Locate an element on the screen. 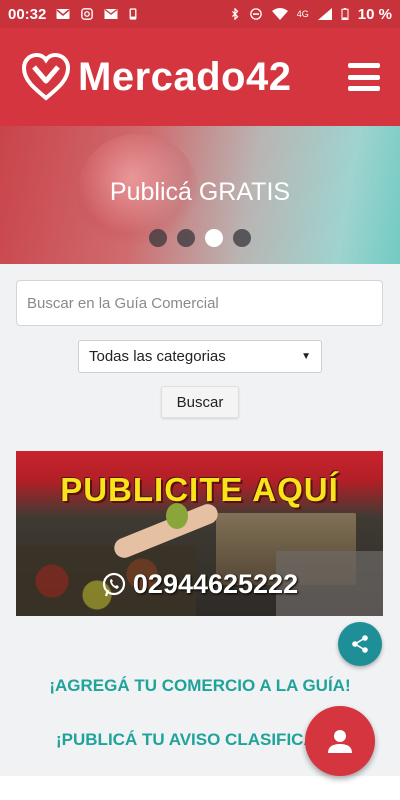  heart-logo-icon is located at coordinates (46, 76).